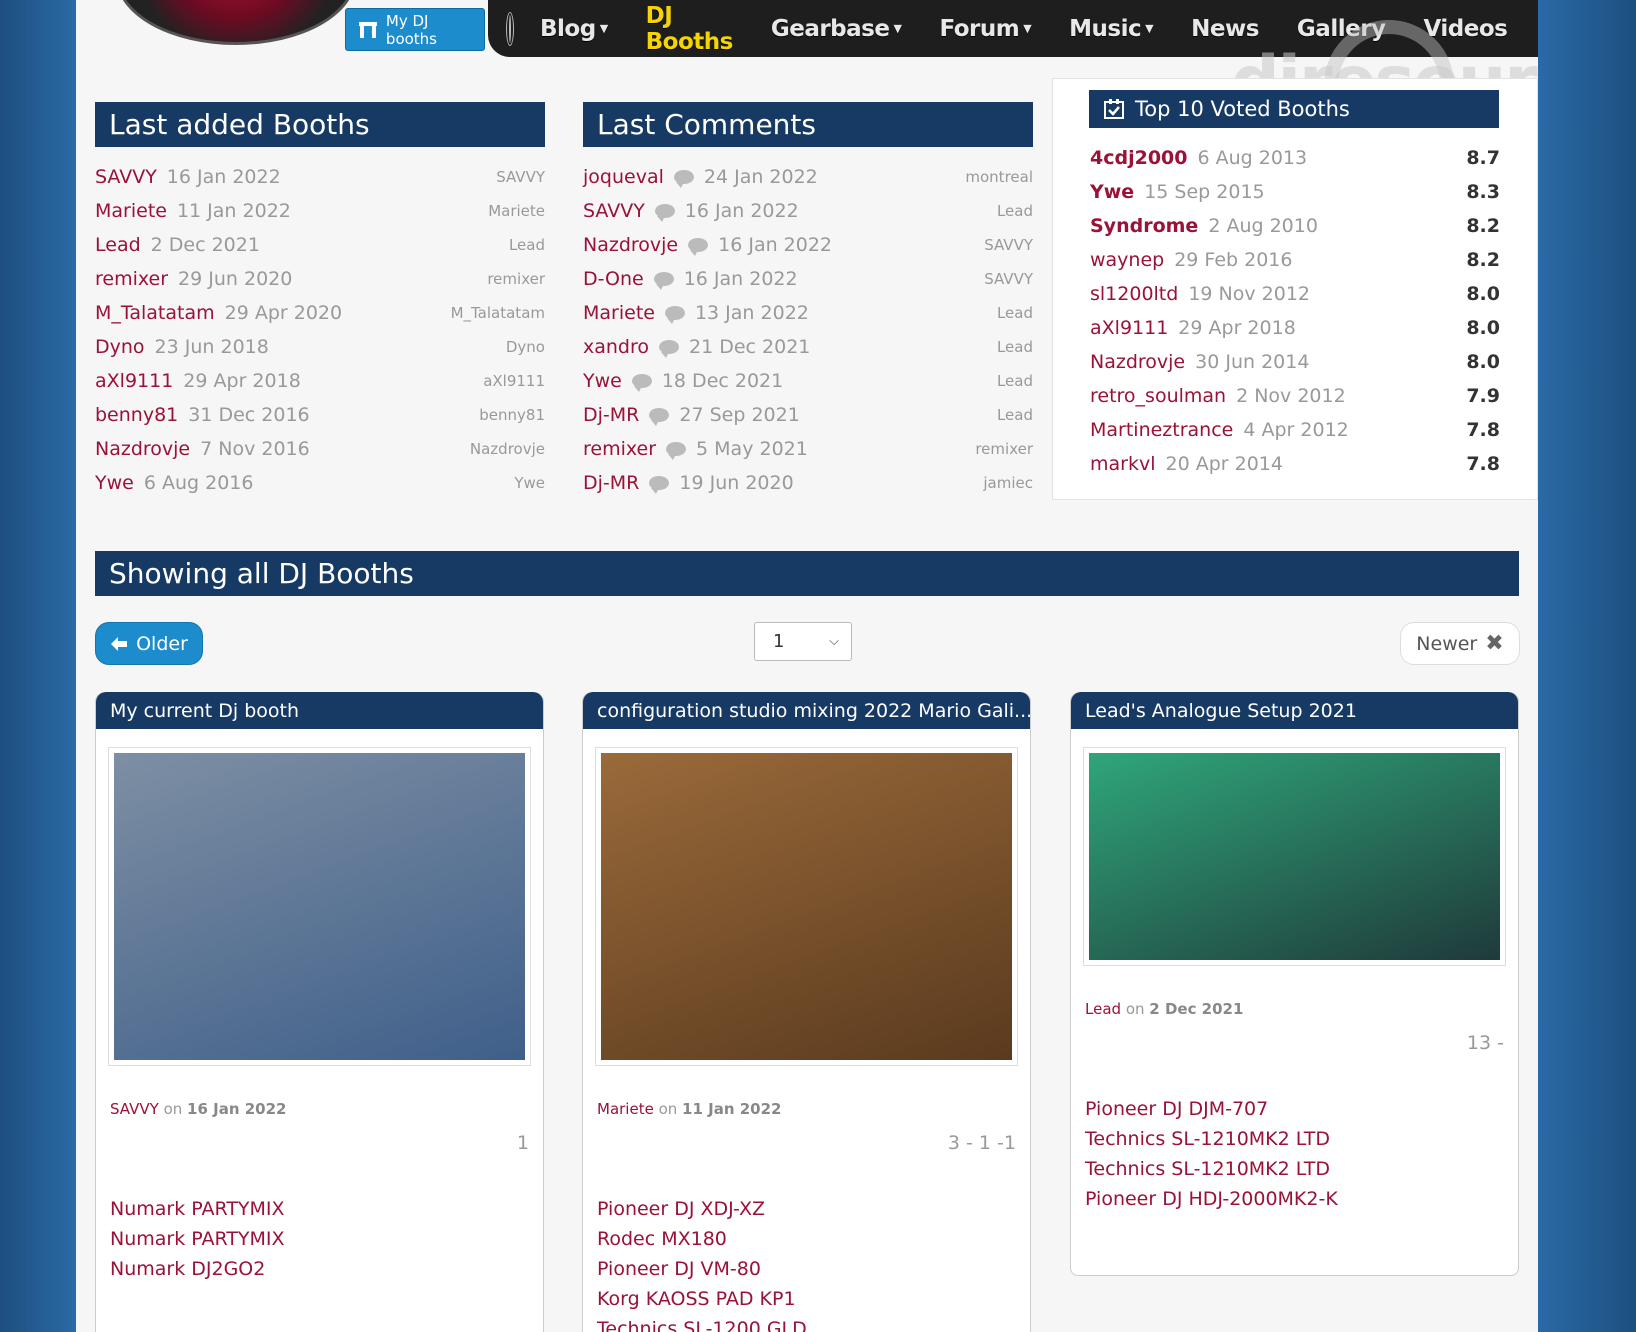 The width and height of the screenshot is (1636, 1332). What do you see at coordinates (616, 347) in the screenshot?
I see `commenter-link: xandro` at bounding box center [616, 347].